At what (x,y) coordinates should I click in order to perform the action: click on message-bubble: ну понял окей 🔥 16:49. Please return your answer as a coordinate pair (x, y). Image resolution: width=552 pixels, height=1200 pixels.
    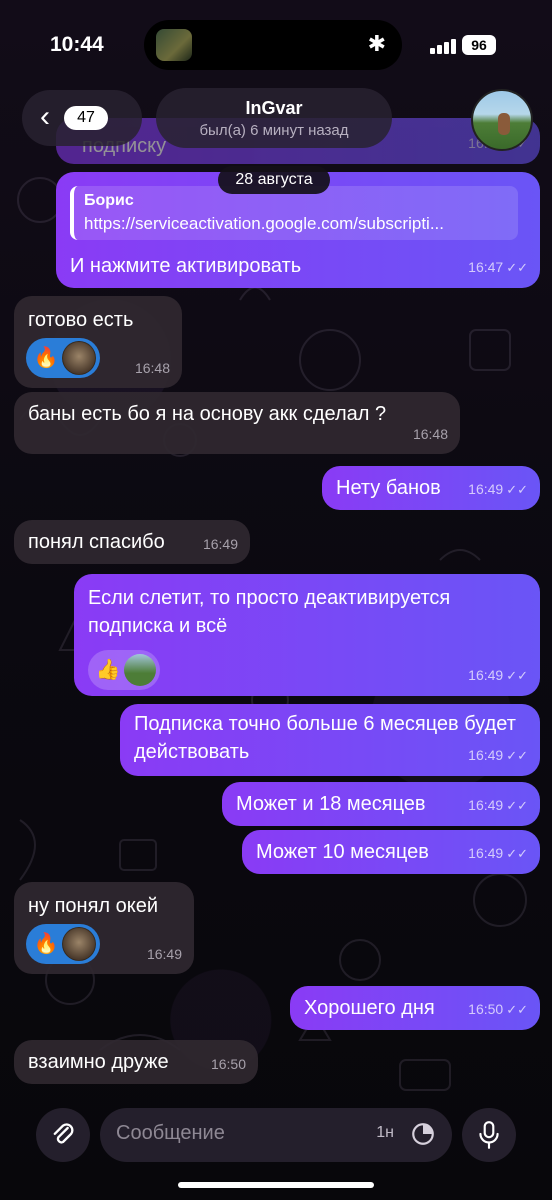
    Looking at the image, I should click on (104, 928).